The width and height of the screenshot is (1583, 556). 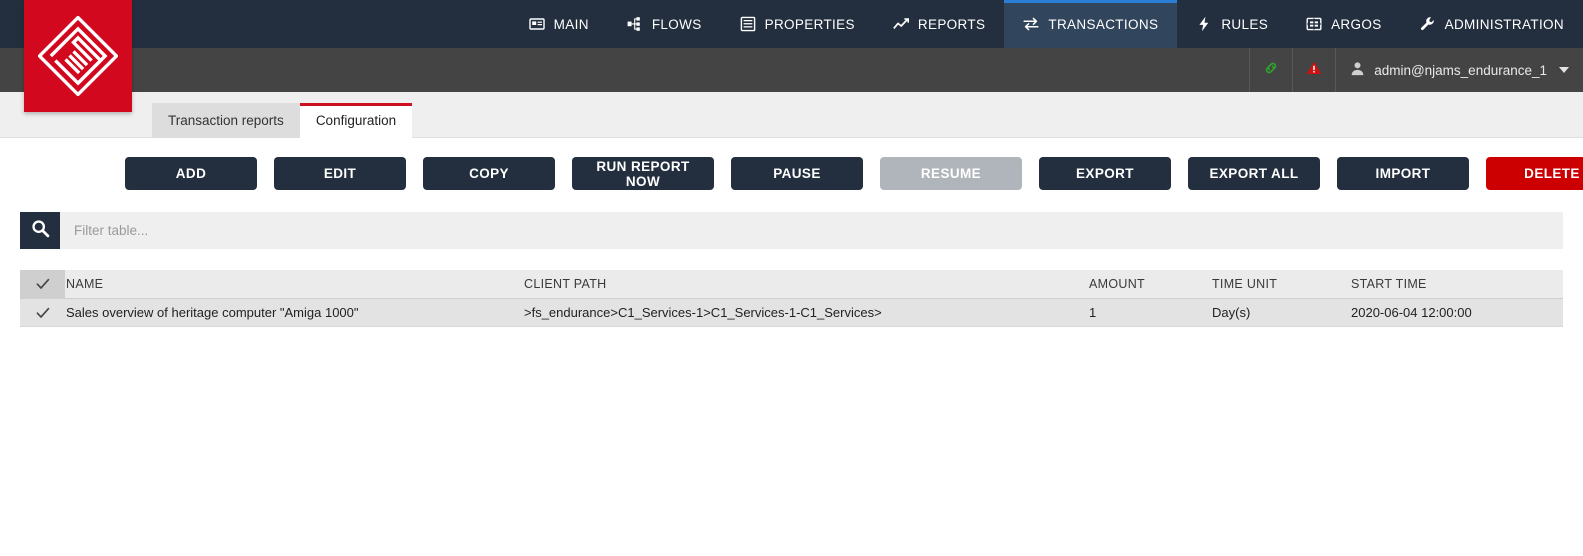 What do you see at coordinates (811, 230) in the screenshot?
I see `filter-input` at bounding box center [811, 230].